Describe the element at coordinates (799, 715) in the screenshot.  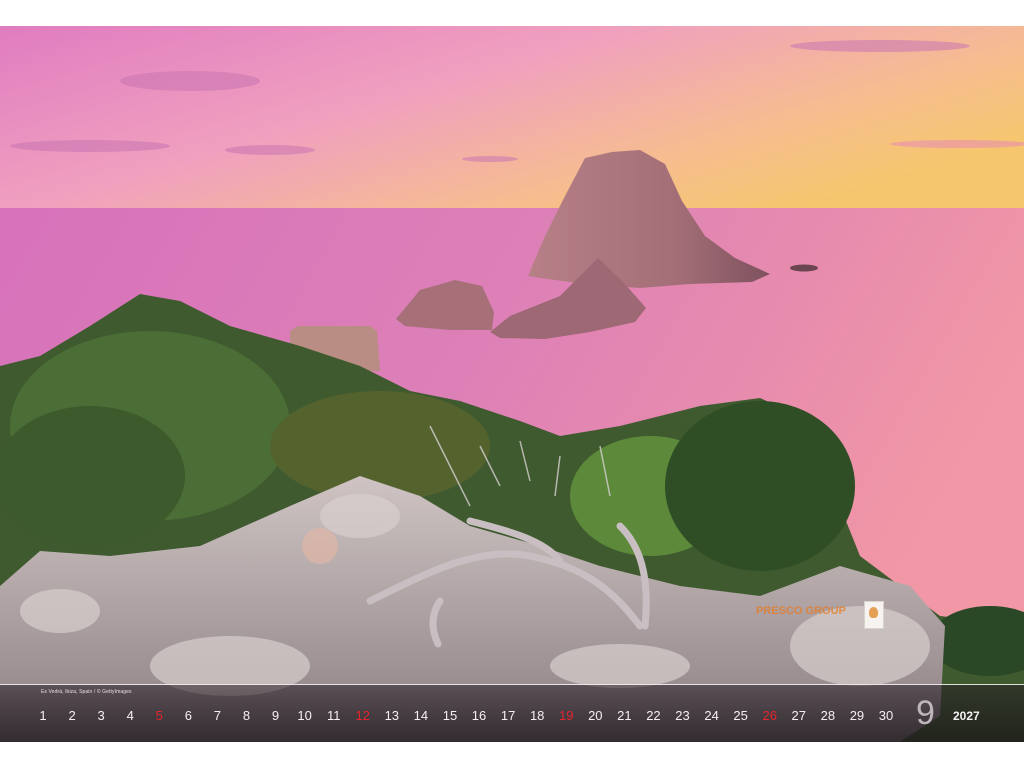
I see `calendar-day: 27` at that location.